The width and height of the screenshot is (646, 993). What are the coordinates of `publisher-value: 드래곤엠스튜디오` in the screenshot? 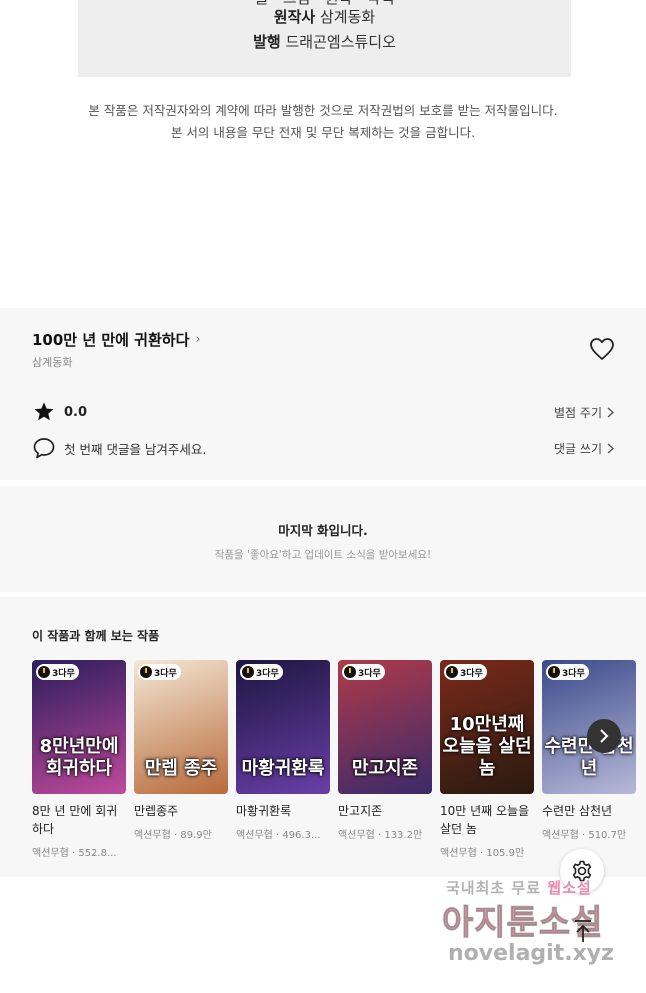 It's located at (340, 42).